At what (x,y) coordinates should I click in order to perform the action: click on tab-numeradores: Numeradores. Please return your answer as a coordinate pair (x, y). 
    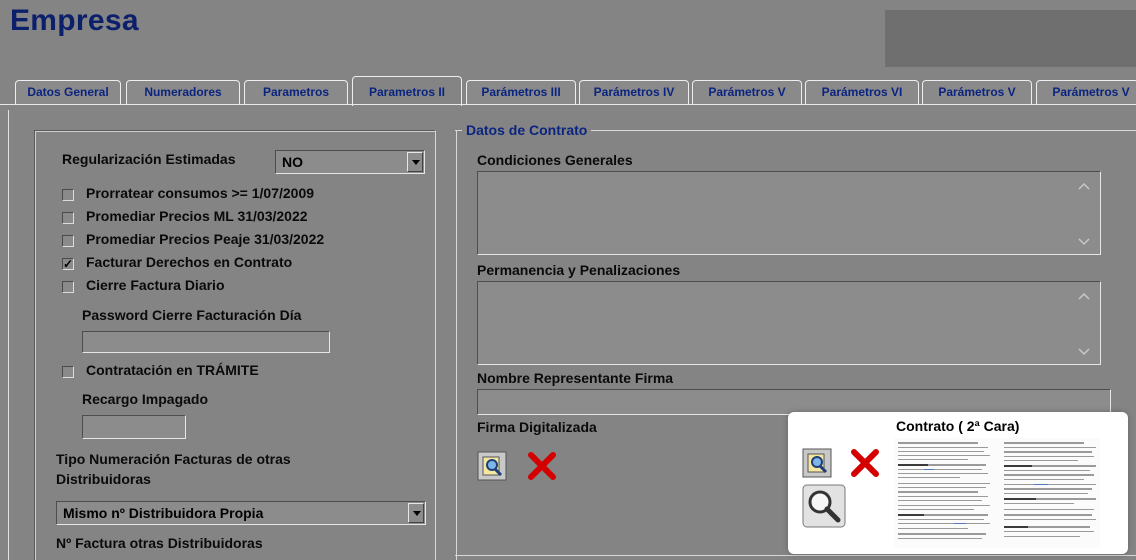
    Looking at the image, I should click on (183, 92).